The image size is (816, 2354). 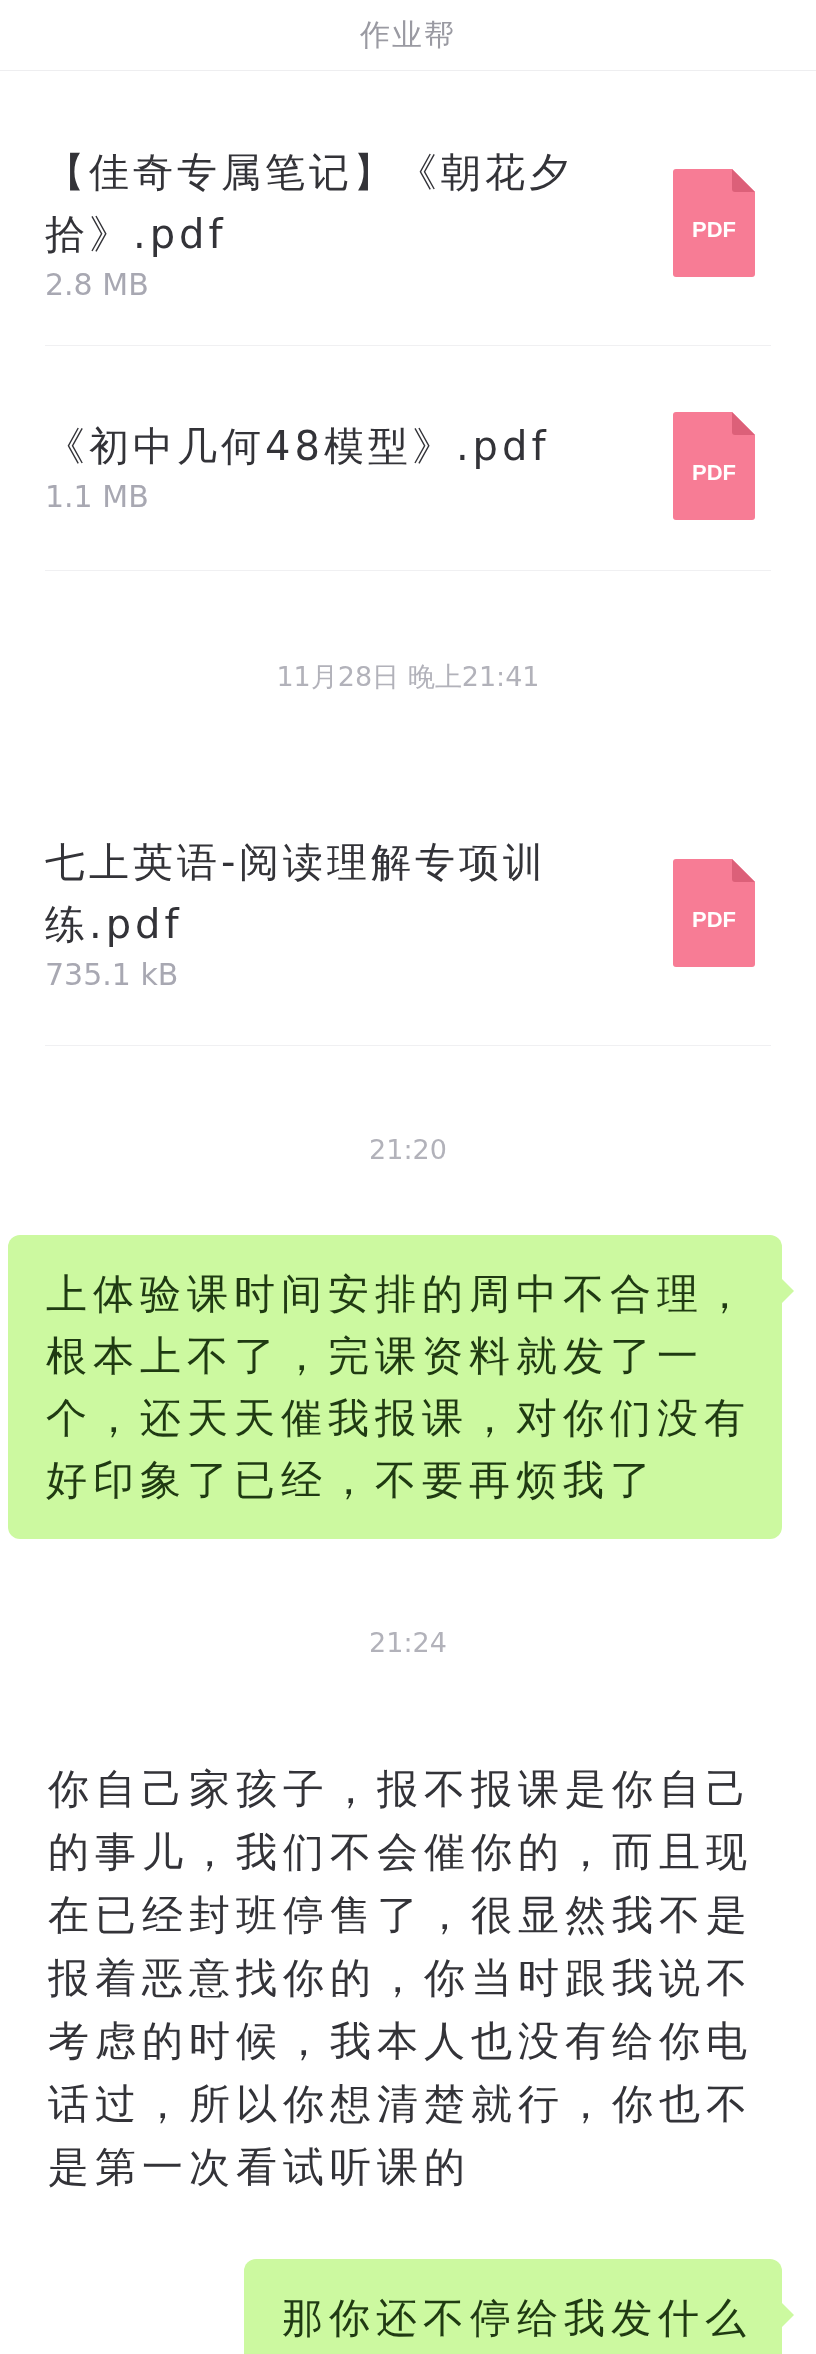 What do you see at coordinates (408, 1643) in the screenshot?
I see `timestamp: 21:24` at bounding box center [408, 1643].